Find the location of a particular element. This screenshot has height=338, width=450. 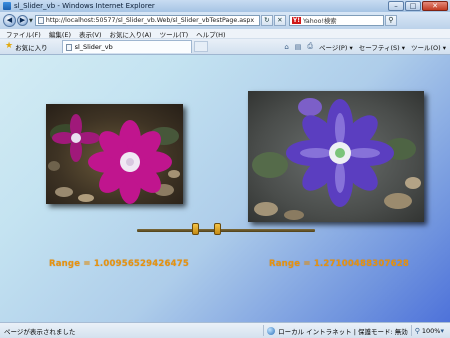

favorites-button: ★ お気に入り is located at coordinates (26, 47).